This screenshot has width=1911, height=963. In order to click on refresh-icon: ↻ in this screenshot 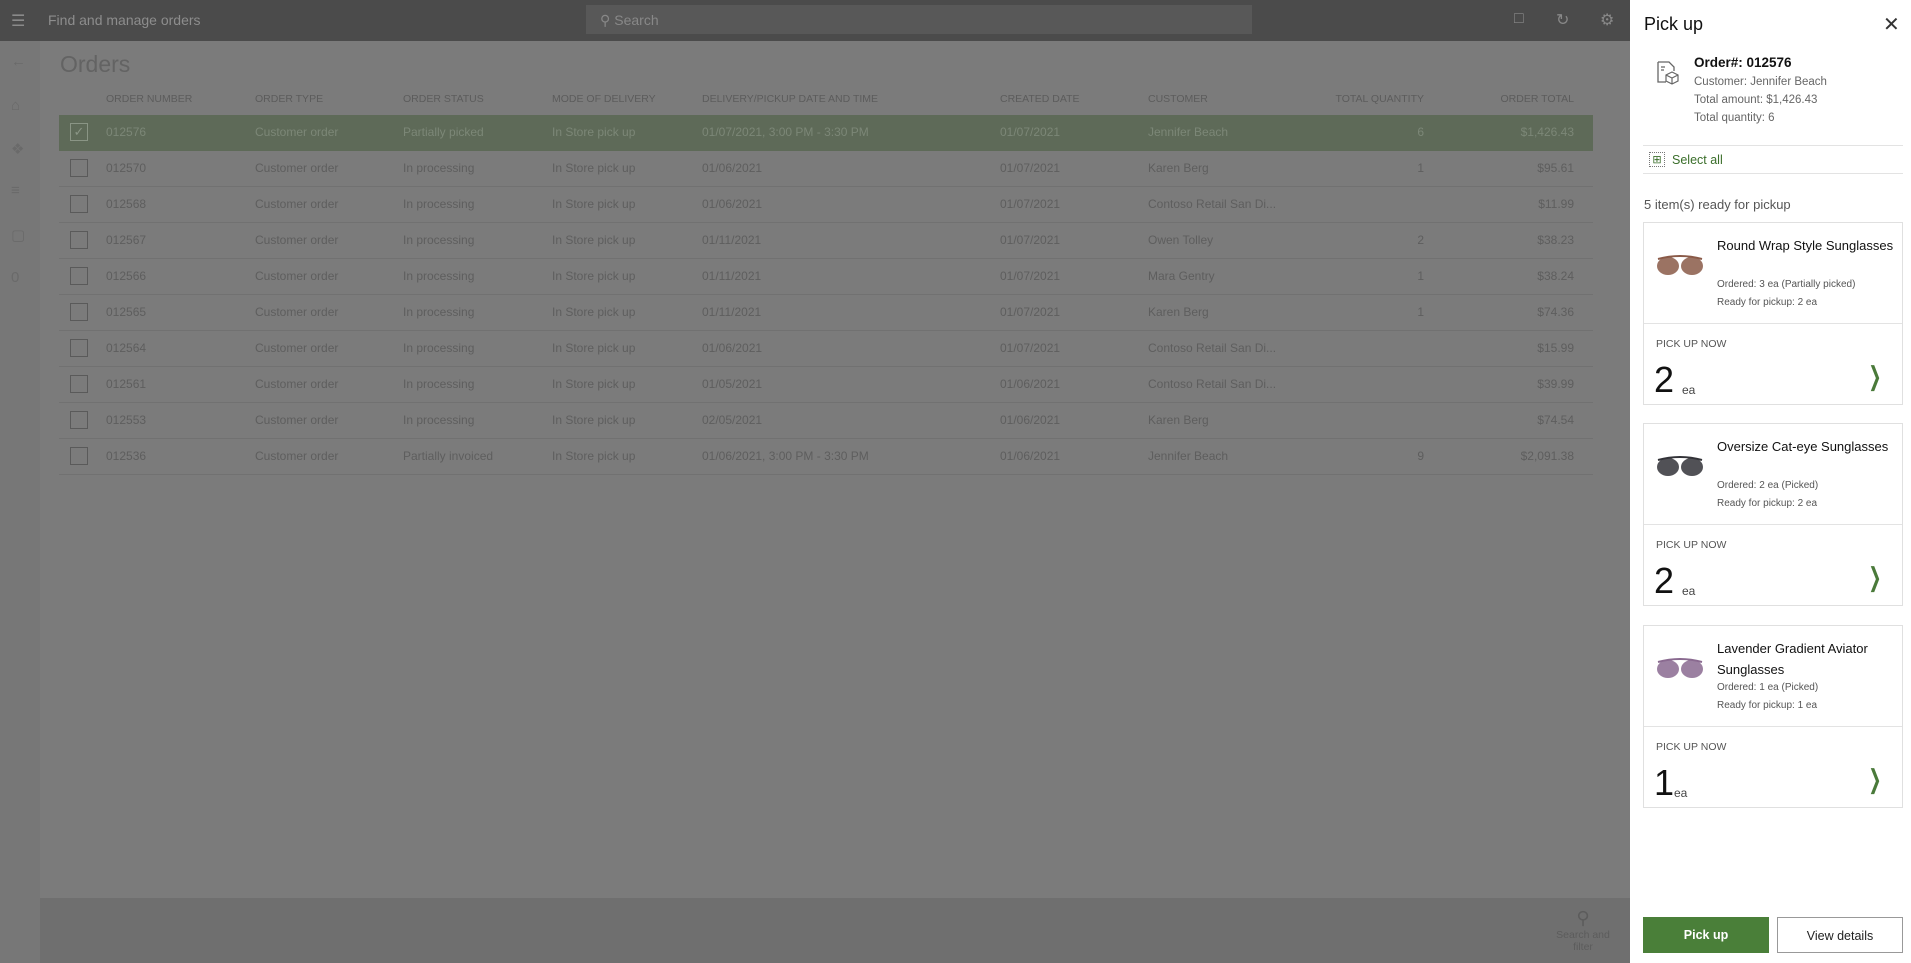, I will do `click(1562, 20)`.